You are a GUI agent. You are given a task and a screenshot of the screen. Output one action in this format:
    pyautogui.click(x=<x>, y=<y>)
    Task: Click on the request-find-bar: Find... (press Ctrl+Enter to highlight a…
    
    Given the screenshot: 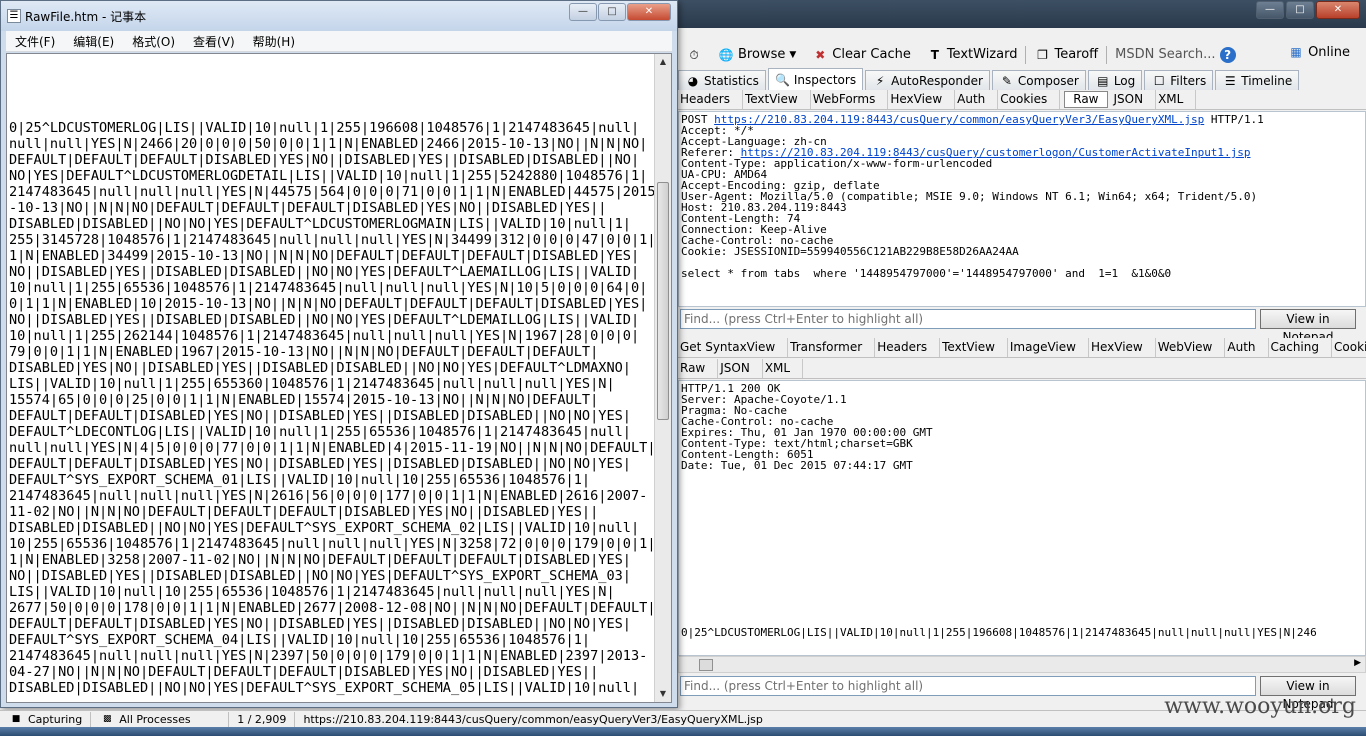 What is the action you would take?
    pyautogui.click(x=1022, y=326)
    